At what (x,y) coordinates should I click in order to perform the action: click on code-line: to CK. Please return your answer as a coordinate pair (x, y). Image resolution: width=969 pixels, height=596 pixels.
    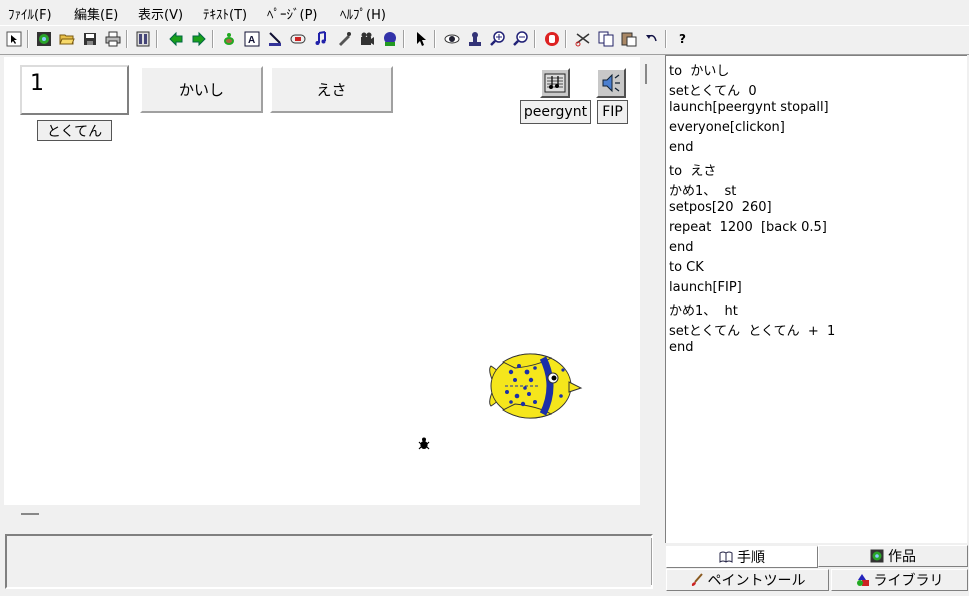
    Looking at the image, I should click on (686, 267).